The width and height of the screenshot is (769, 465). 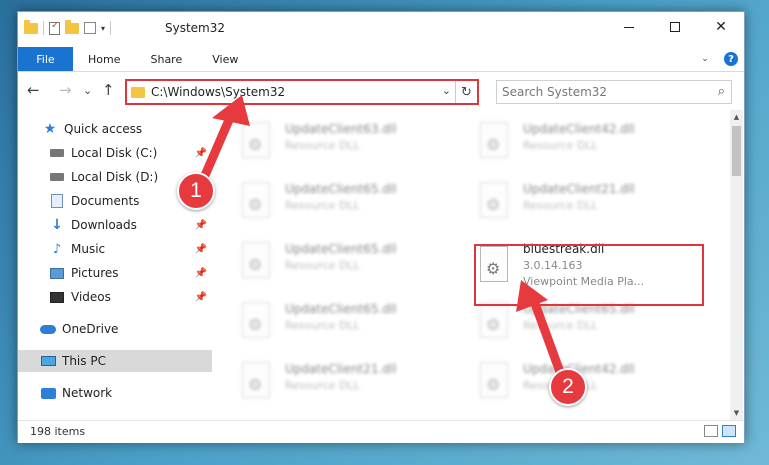 I want to click on sidebar-item-label: Music, so click(x=88, y=249).